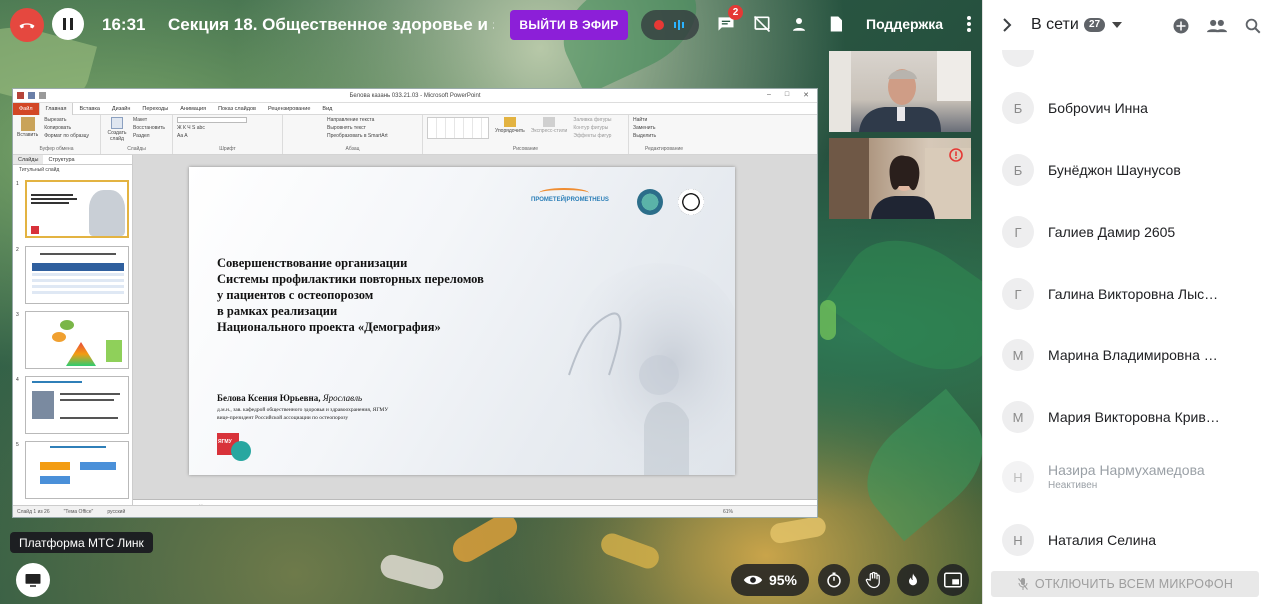 The image size is (1266, 604). I want to click on quick-access-toolbar, so click(31, 95).